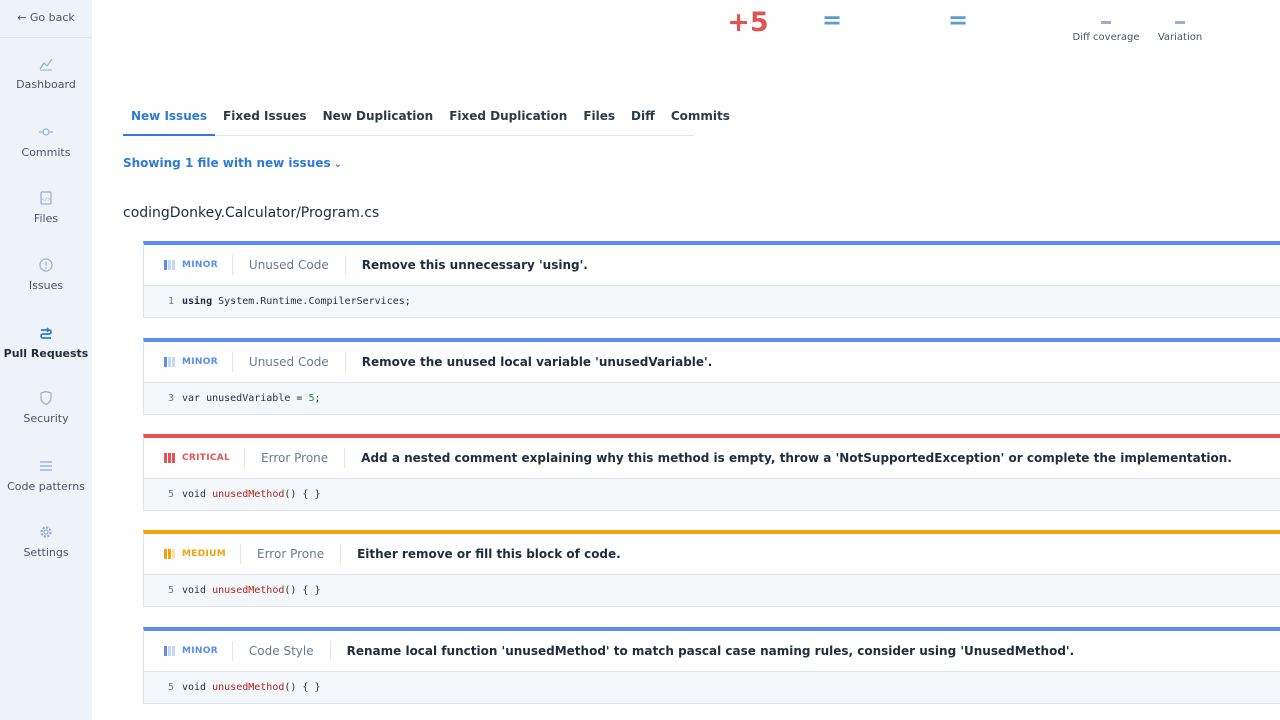  Describe the element at coordinates (46, 141) in the screenshot. I see `sidebar-item-commits: Commits` at that location.